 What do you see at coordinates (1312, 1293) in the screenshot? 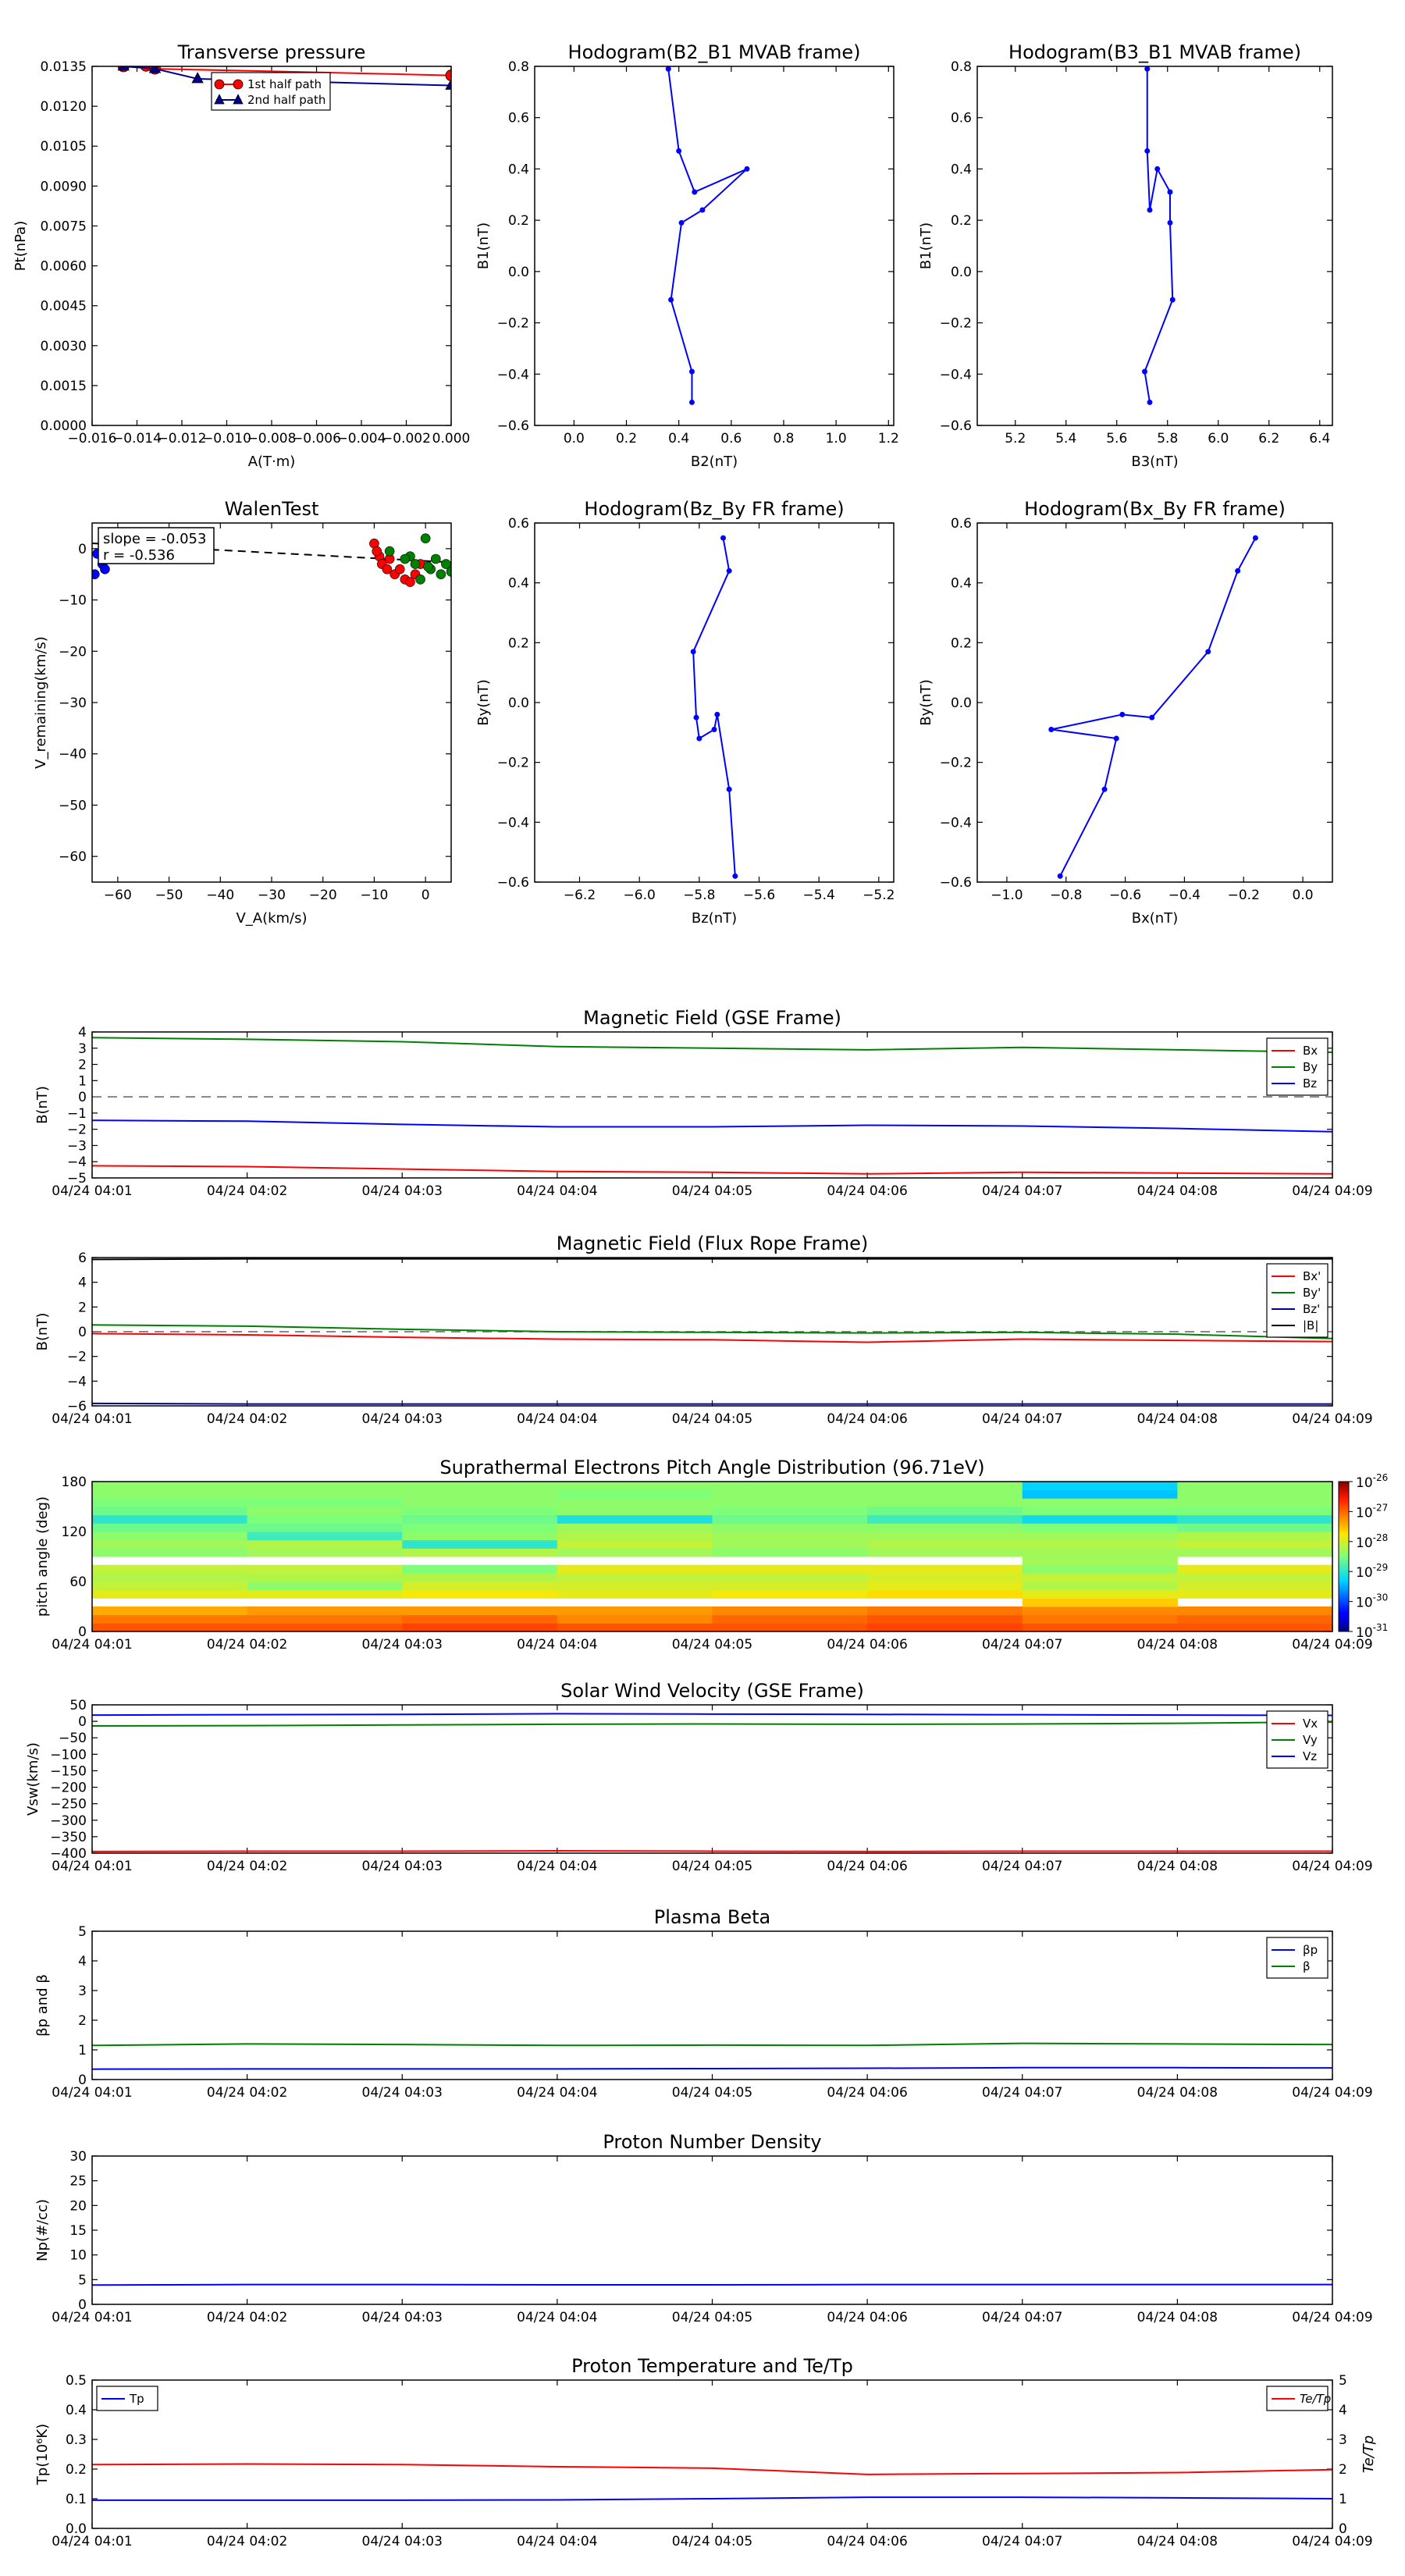
I see `legend-label: By'` at bounding box center [1312, 1293].